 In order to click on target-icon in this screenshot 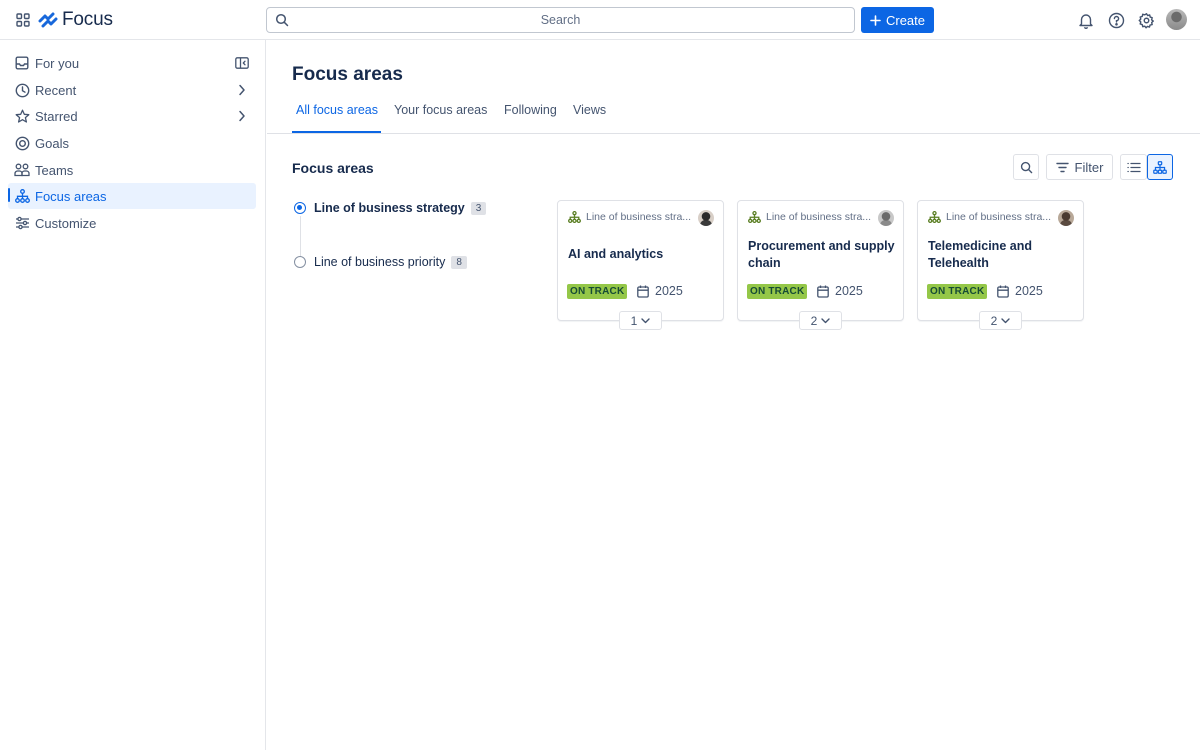, I will do `click(22, 143)`.